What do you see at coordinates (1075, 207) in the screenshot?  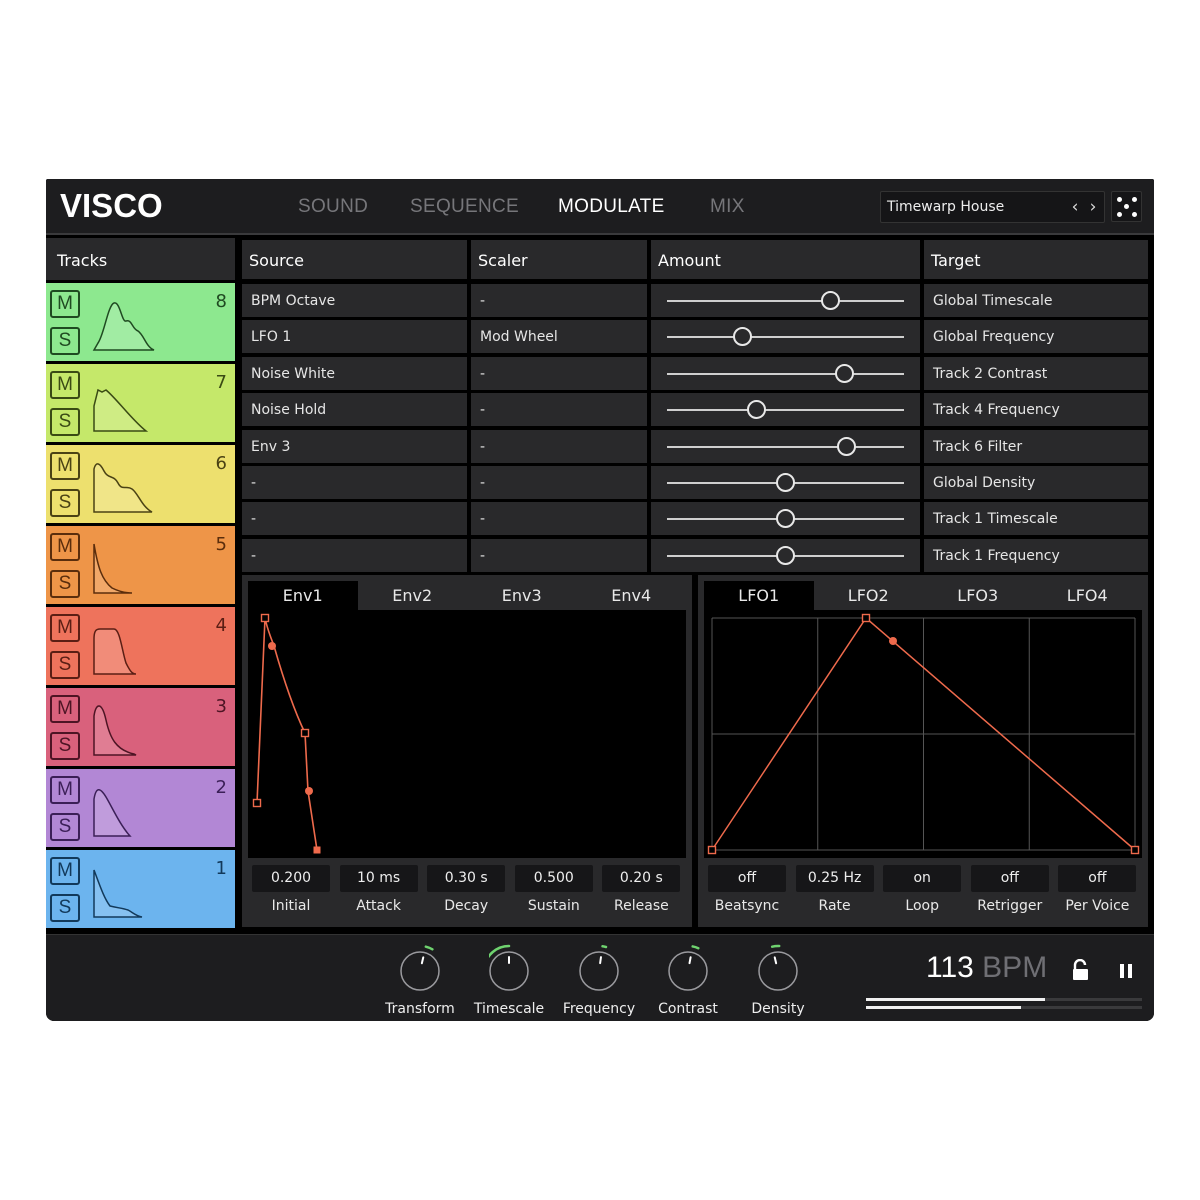 I see `chevron-left-icon: ‹` at bounding box center [1075, 207].